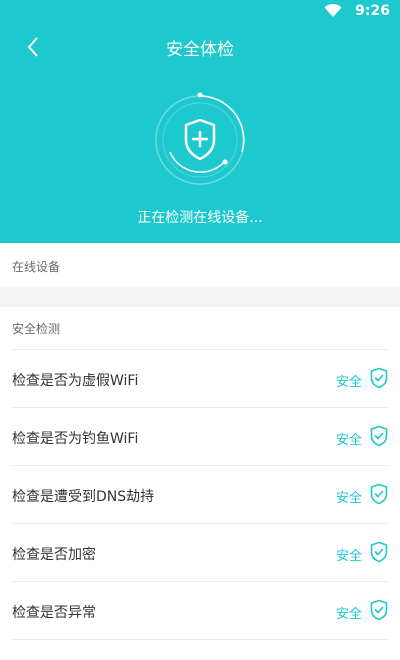 The image size is (400, 660). What do you see at coordinates (200, 297) in the screenshot?
I see `section-divider` at bounding box center [200, 297].